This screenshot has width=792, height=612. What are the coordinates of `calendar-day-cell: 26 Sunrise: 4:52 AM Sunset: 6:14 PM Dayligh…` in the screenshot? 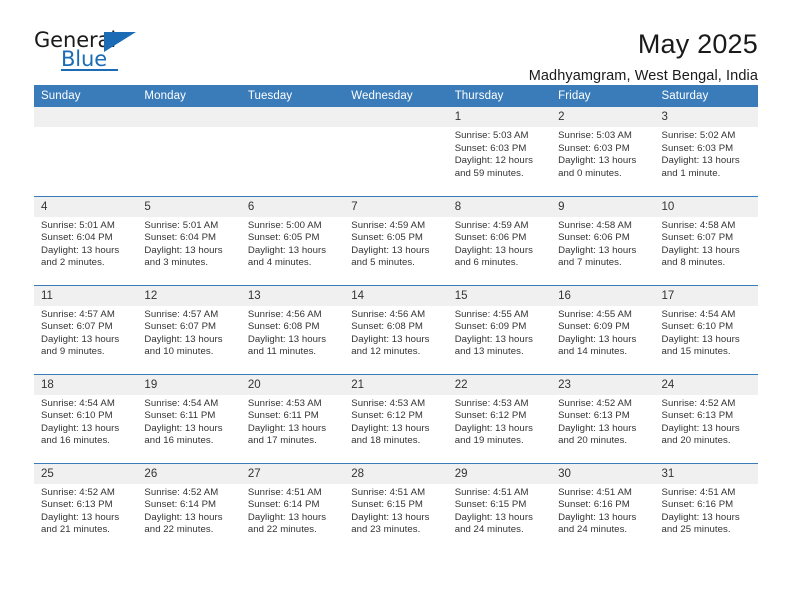 It's located at (189, 507).